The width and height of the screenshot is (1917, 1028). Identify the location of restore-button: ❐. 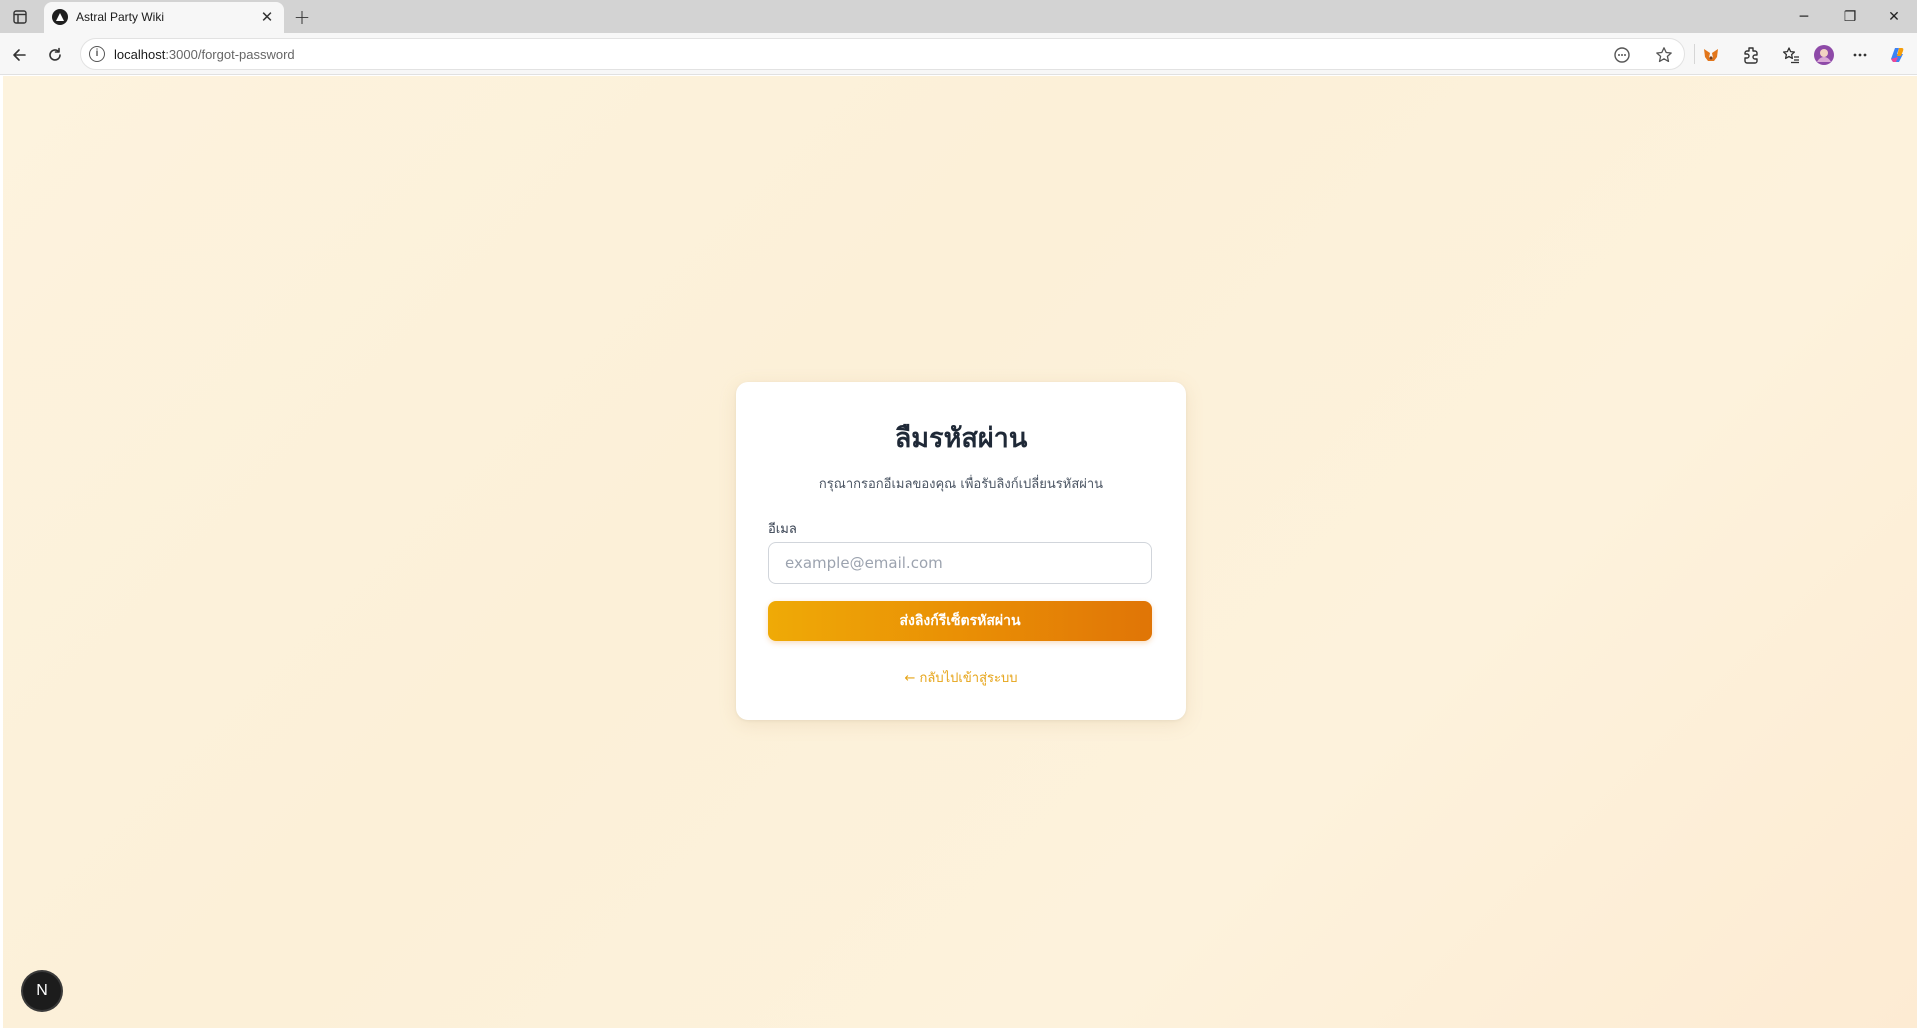
(1850, 16).